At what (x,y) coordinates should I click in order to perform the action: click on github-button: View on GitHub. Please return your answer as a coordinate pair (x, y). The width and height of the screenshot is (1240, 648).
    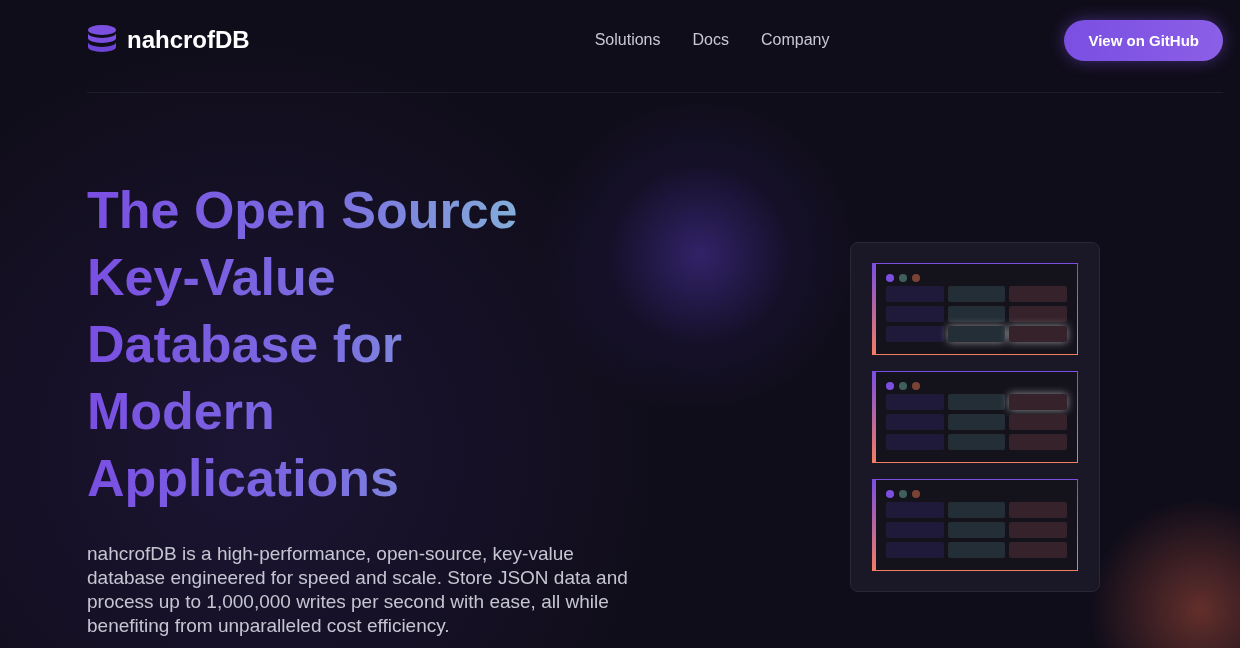
    Looking at the image, I should click on (1143, 40).